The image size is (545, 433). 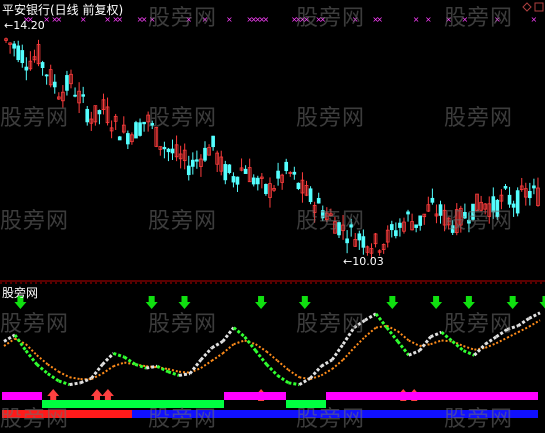 What do you see at coordinates (63, 10) in the screenshot?
I see `chart-title: 平安银行(日线 前复权)` at bounding box center [63, 10].